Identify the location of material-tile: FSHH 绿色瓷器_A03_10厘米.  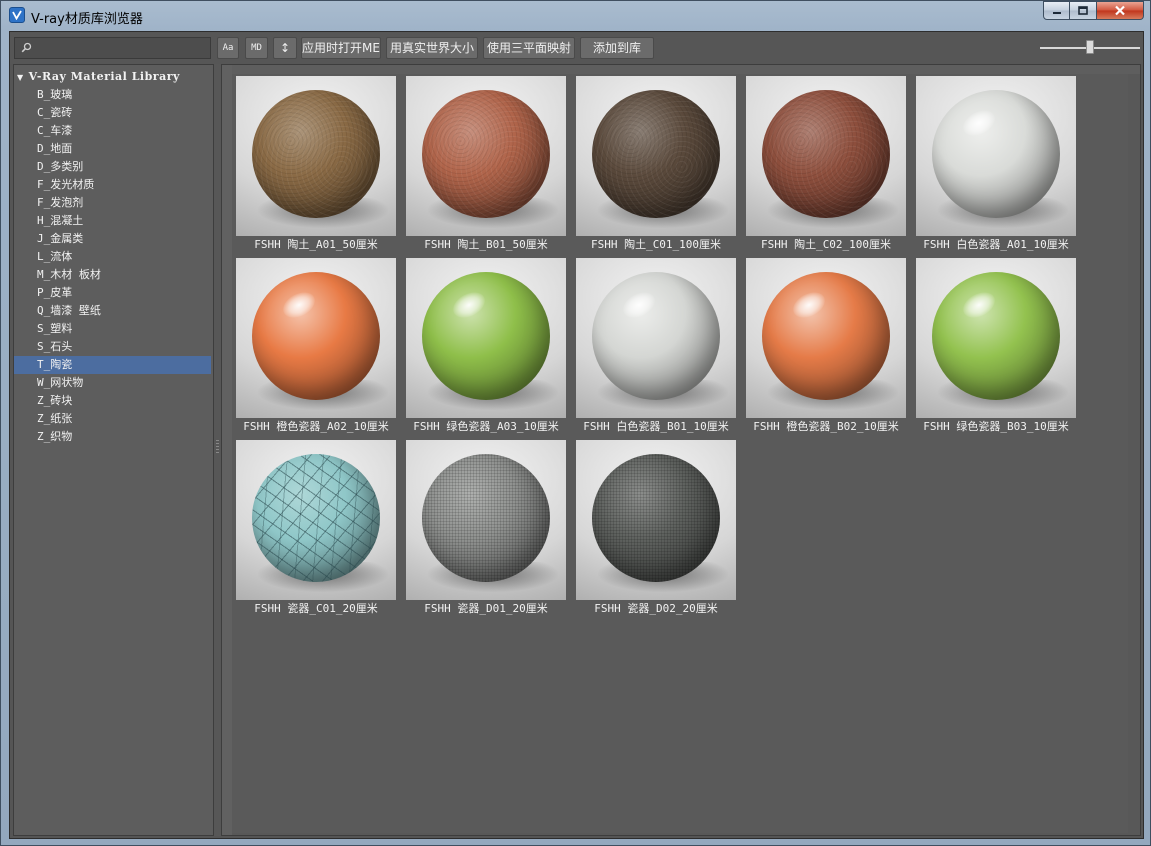
(486, 347).